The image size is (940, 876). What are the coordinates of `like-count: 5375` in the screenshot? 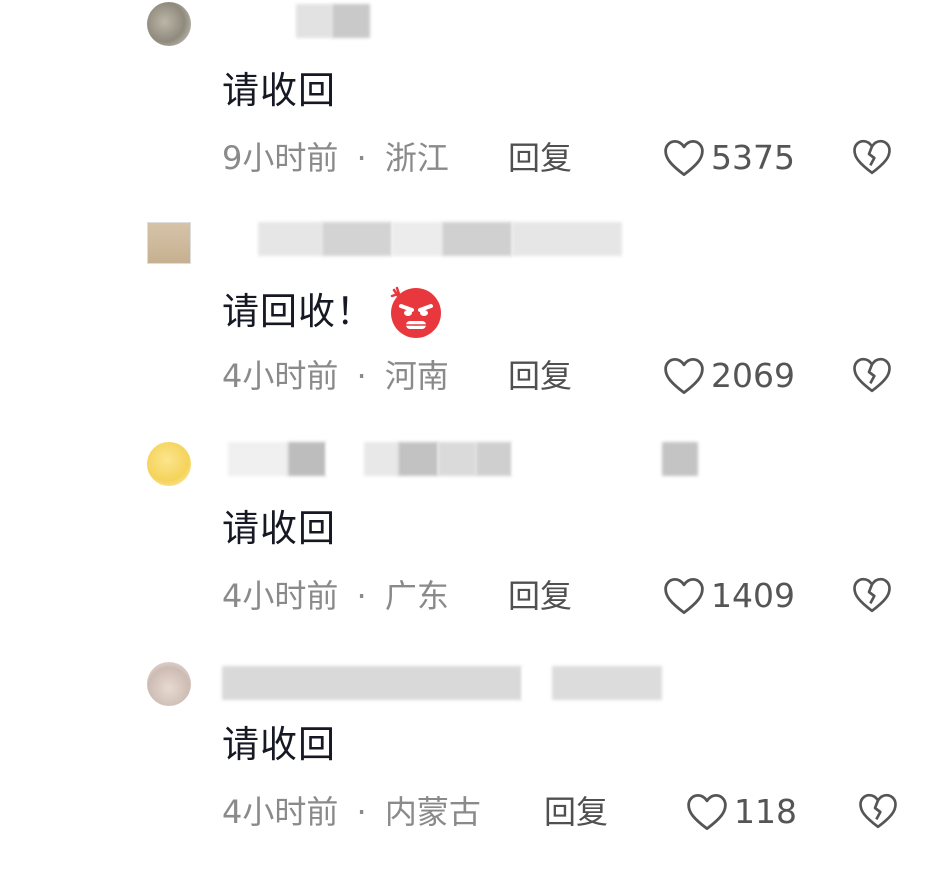 It's located at (753, 157).